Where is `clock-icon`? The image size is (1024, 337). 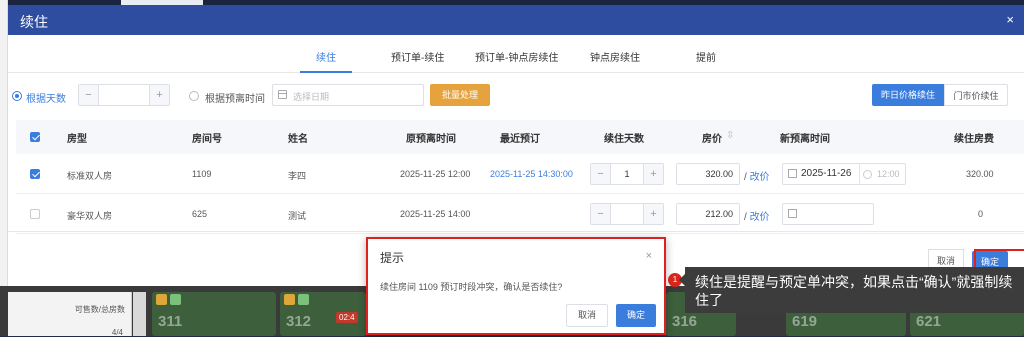 clock-icon is located at coordinates (867, 174).